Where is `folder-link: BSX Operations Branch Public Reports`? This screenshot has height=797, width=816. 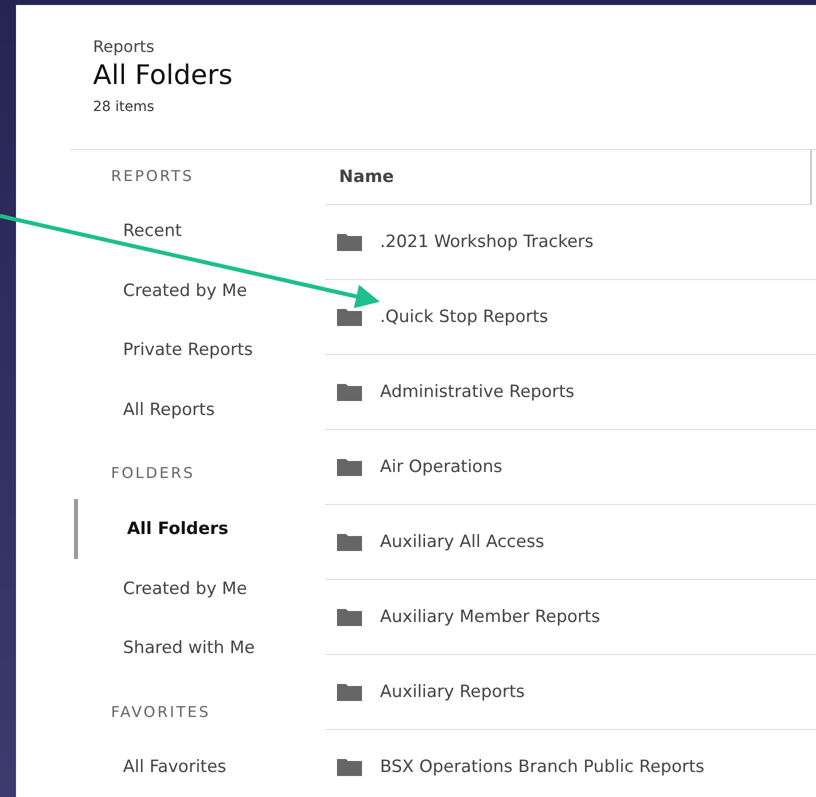 folder-link: BSX Operations Branch Public Reports is located at coordinates (542, 767).